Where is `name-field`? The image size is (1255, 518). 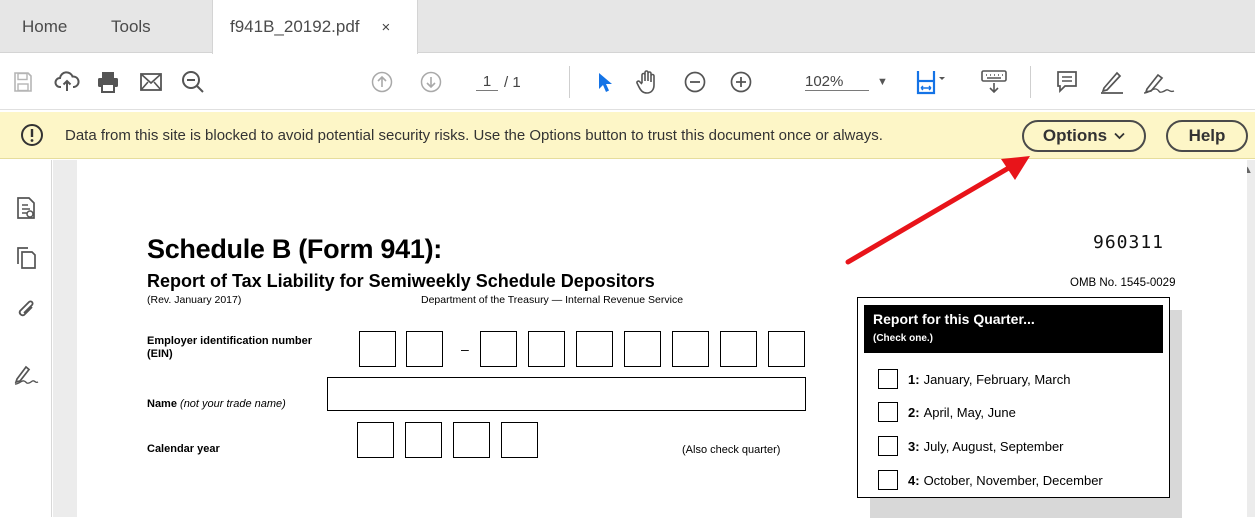
name-field is located at coordinates (566, 394).